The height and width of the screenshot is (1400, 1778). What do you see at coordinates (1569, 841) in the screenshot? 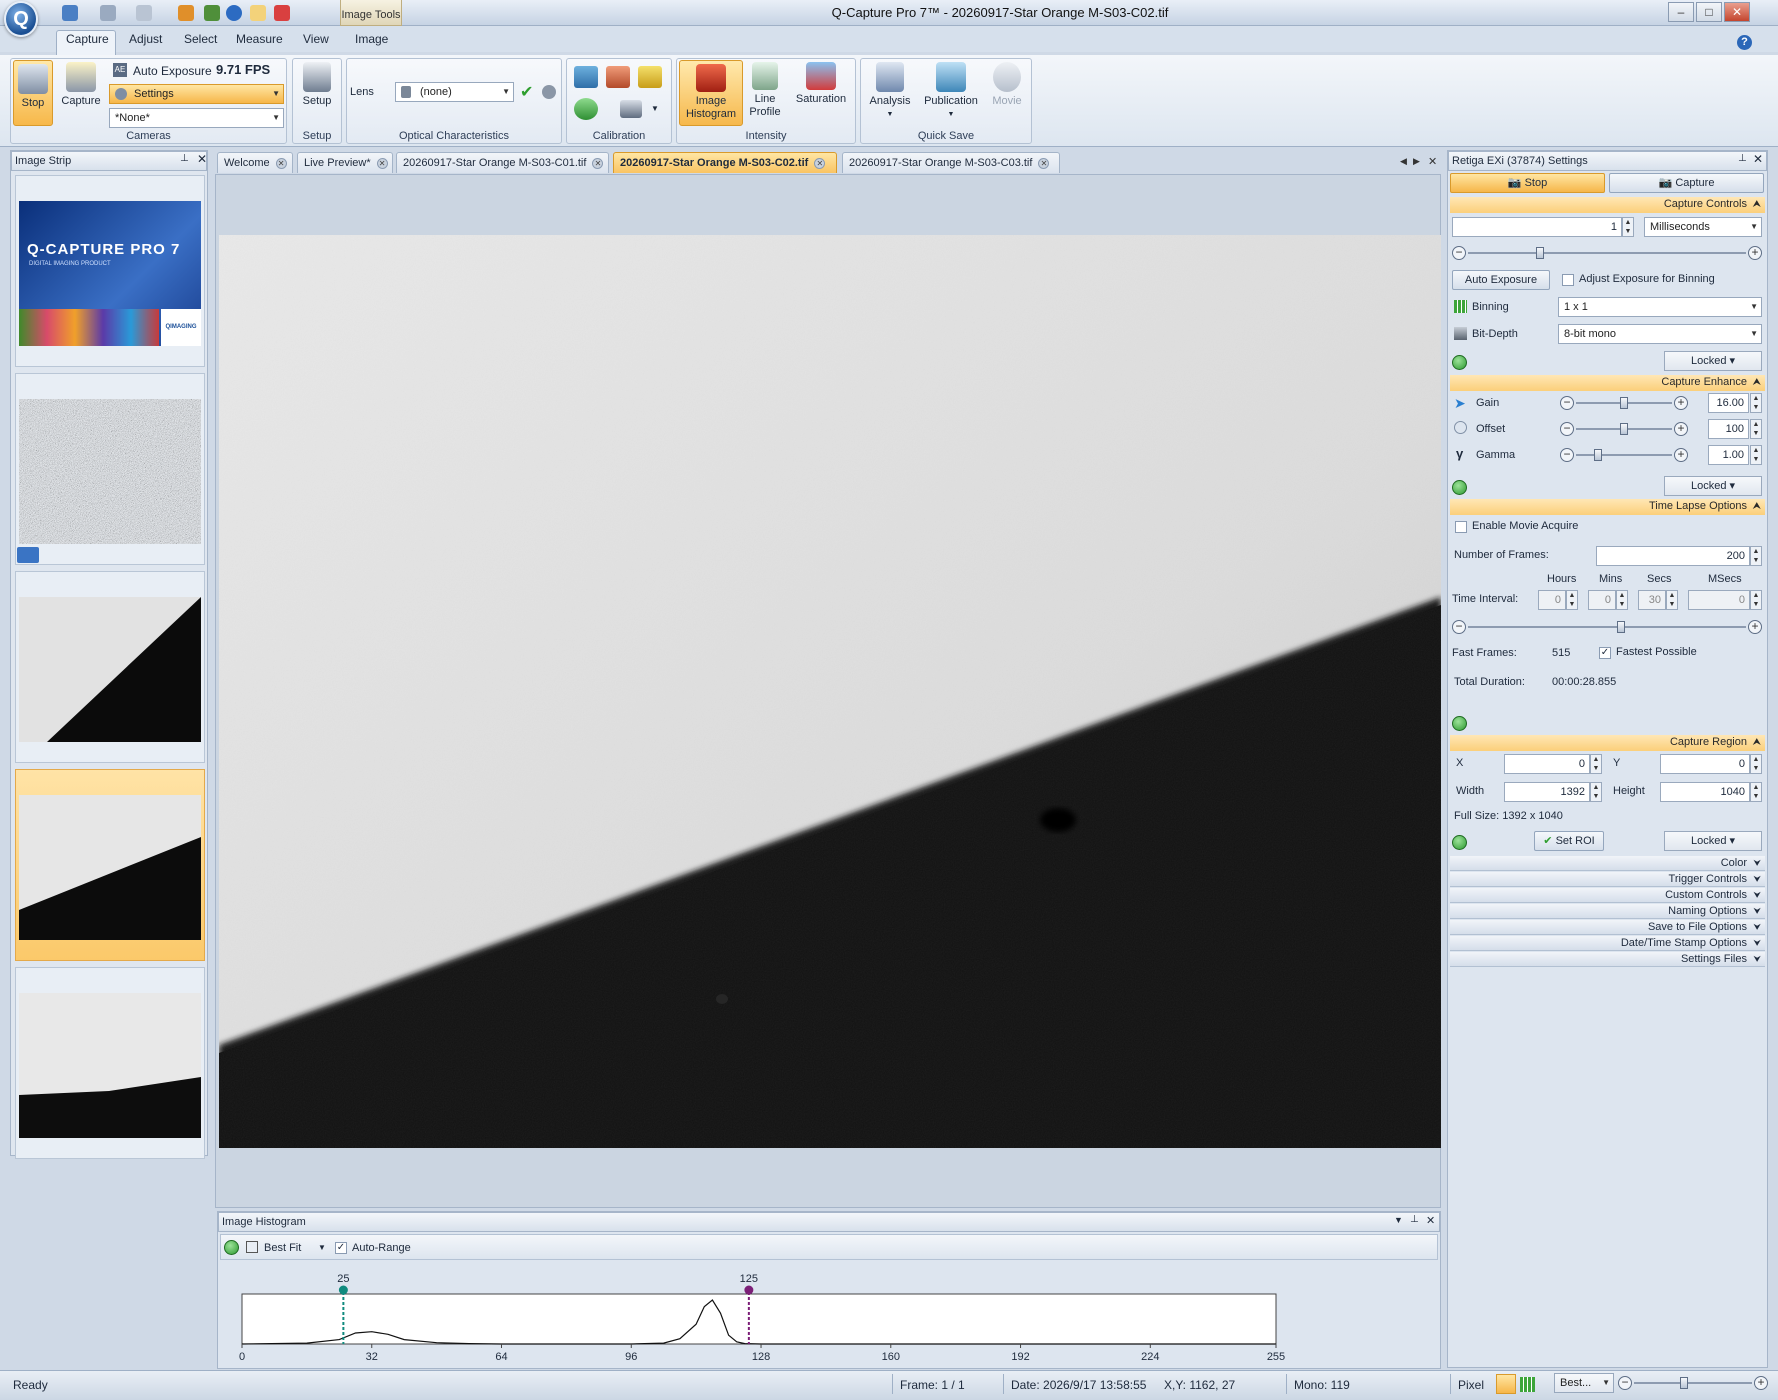
I see `set-roi-button: ✔ Set ROI` at bounding box center [1569, 841].